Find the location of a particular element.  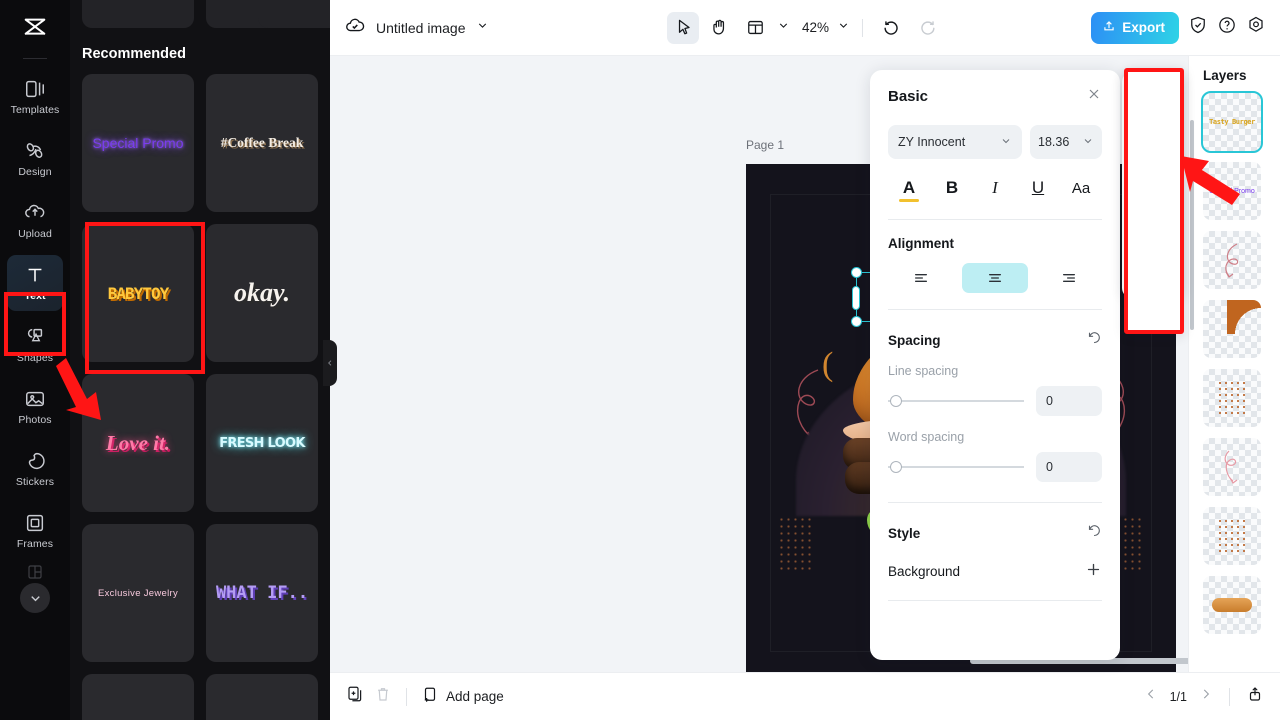

sidebar-item-photos: Photos is located at coordinates (35, 407).